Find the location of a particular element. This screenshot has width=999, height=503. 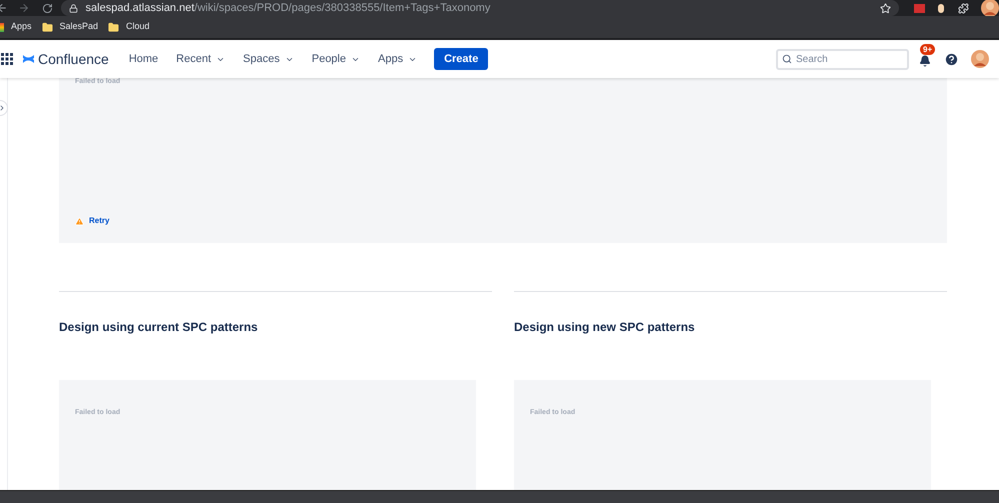

product-name: Confluence is located at coordinates (73, 59).